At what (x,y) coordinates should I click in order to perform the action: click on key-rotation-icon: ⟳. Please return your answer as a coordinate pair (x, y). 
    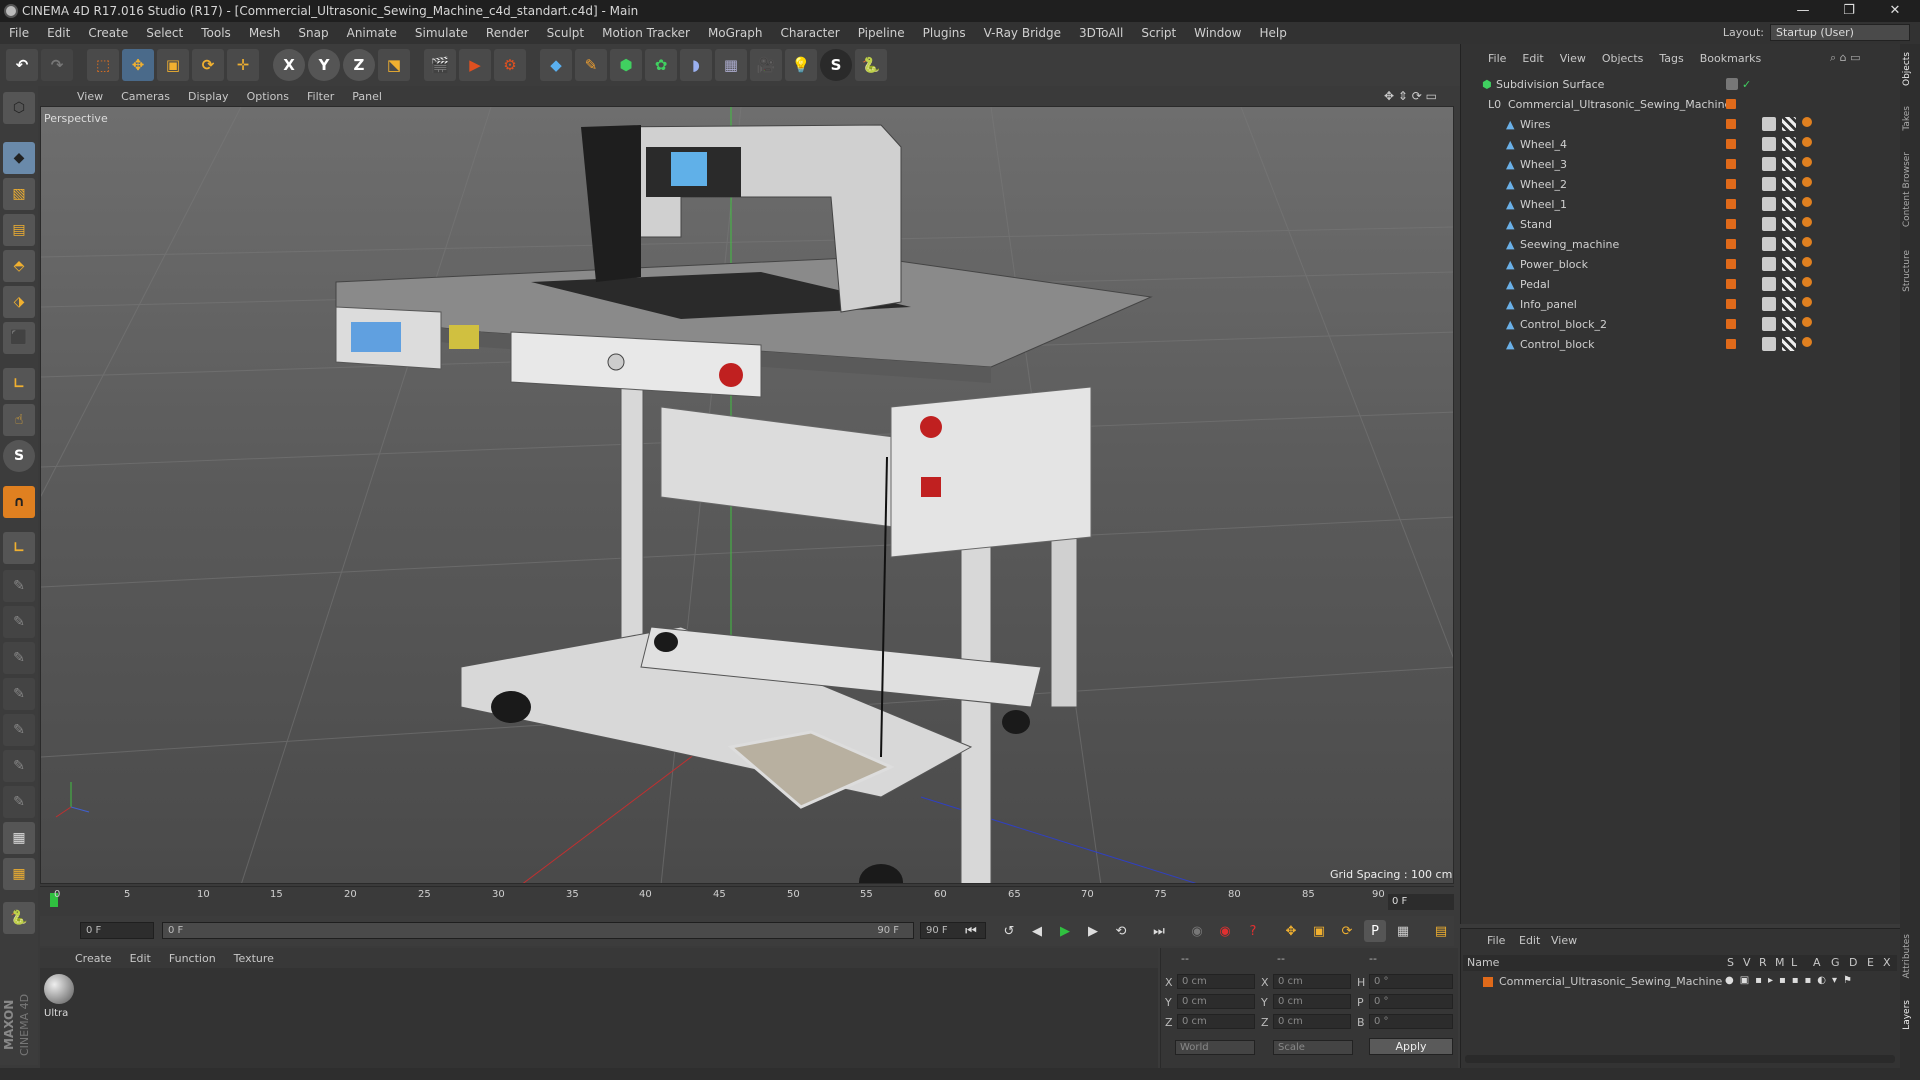
    Looking at the image, I should click on (1347, 931).